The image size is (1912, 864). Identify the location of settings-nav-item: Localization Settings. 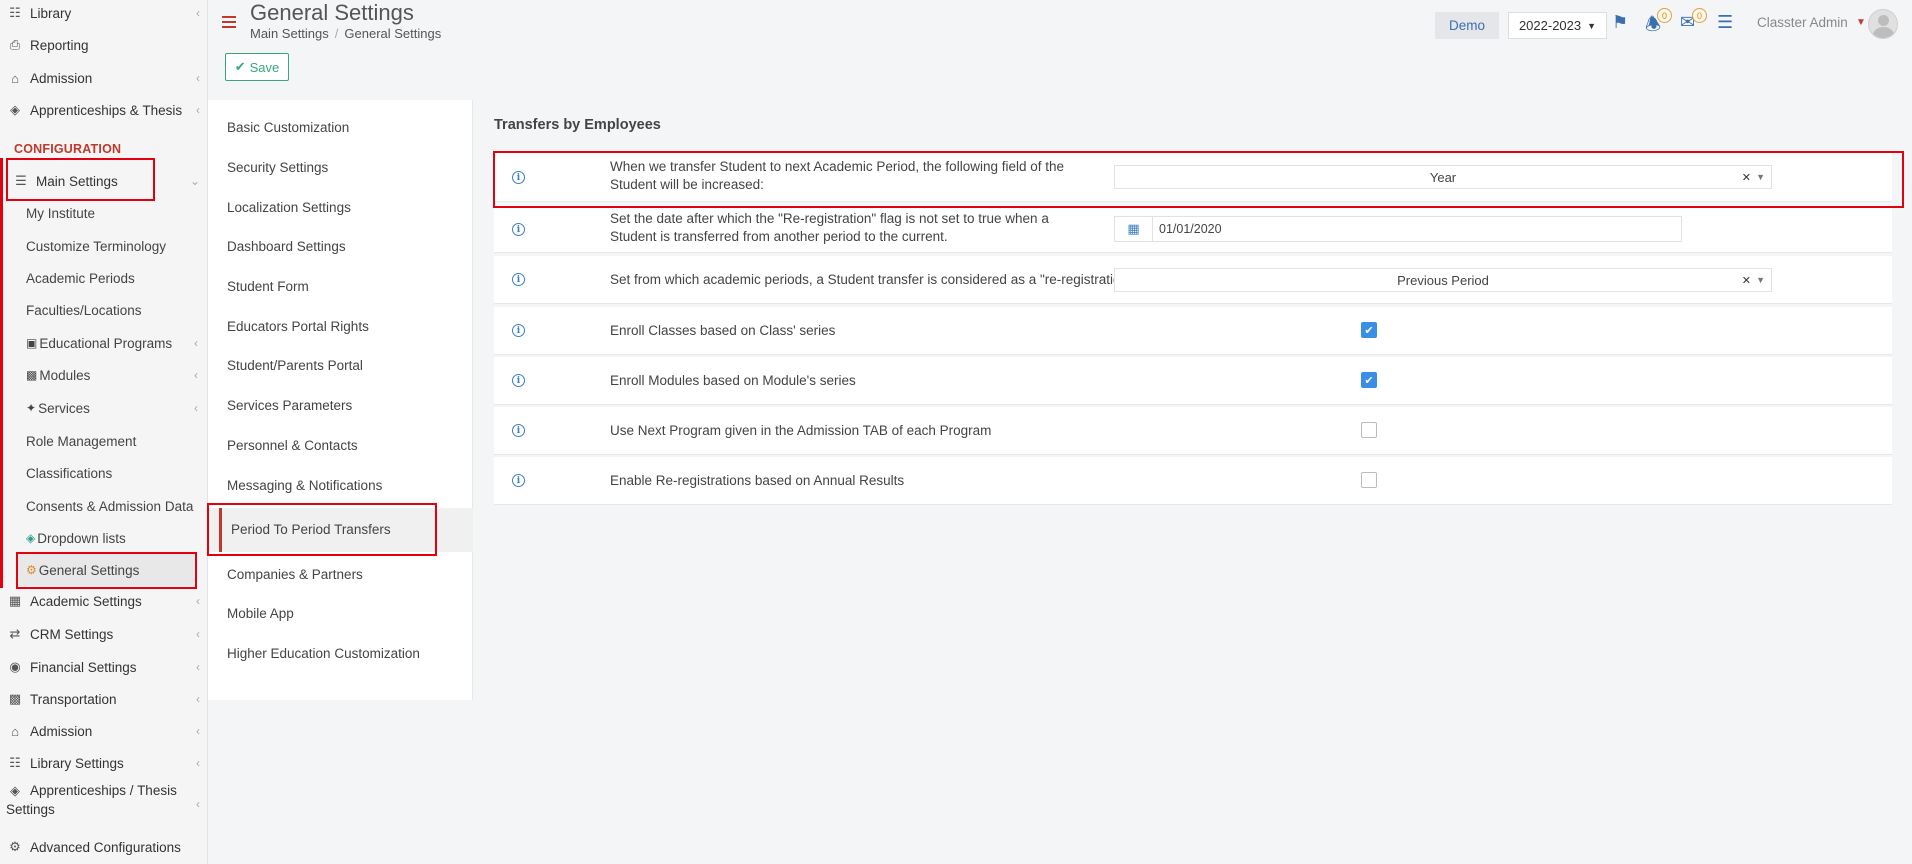
(289, 207).